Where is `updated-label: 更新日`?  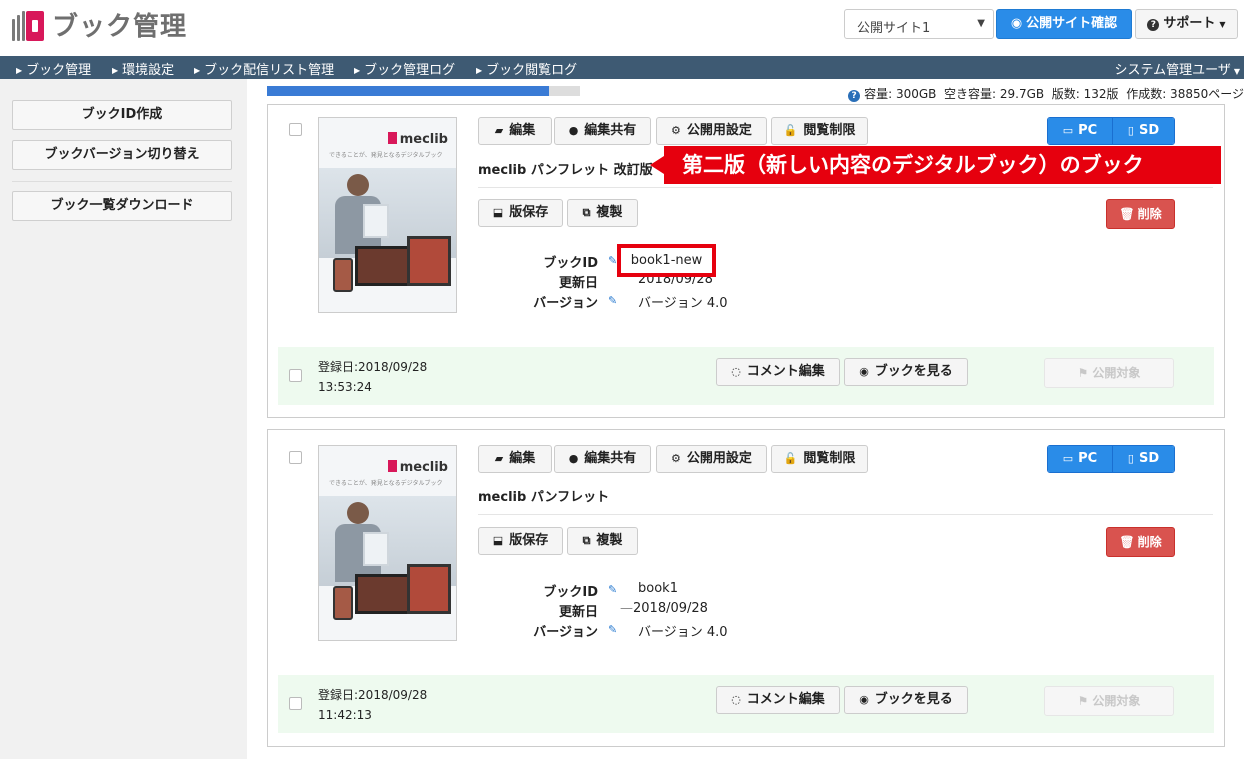
updated-label: 更新日 is located at coordinates (578, 612).